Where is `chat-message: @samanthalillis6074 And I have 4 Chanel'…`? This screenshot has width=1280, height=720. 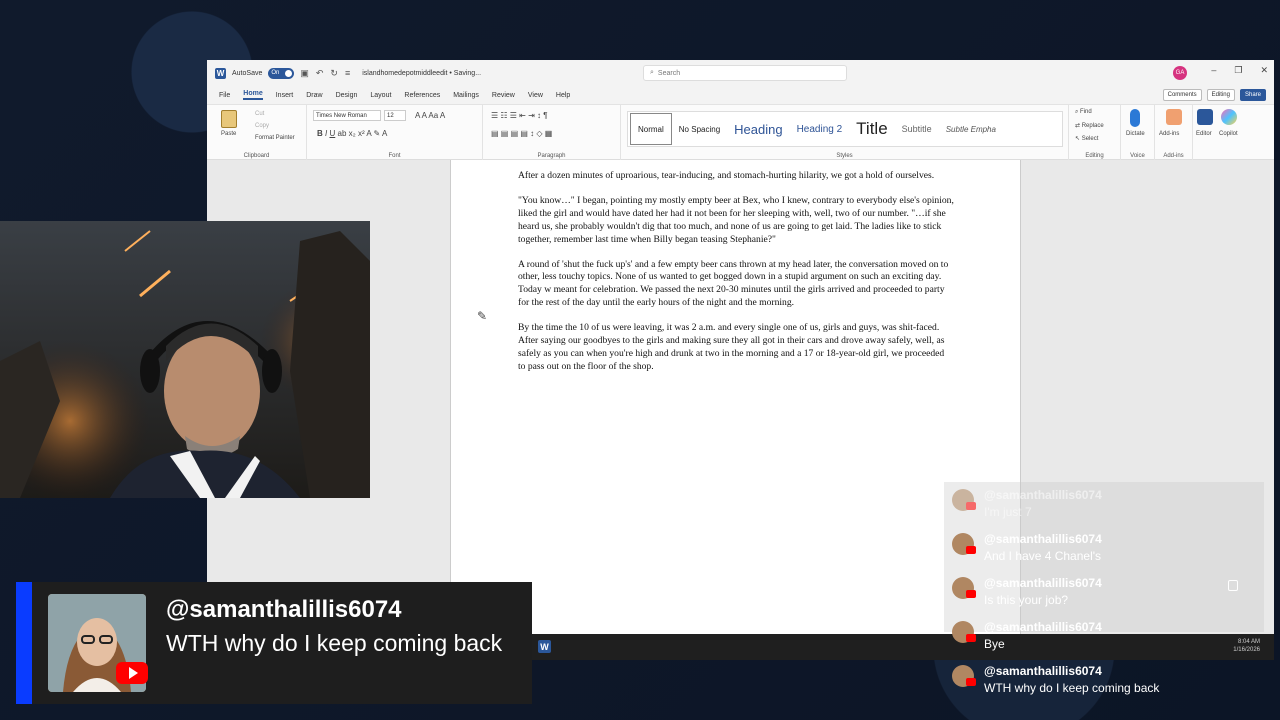
chat-message: @samanthalillis6074 And I have 4 Chanel'… is located at coordinates (1102, 550).